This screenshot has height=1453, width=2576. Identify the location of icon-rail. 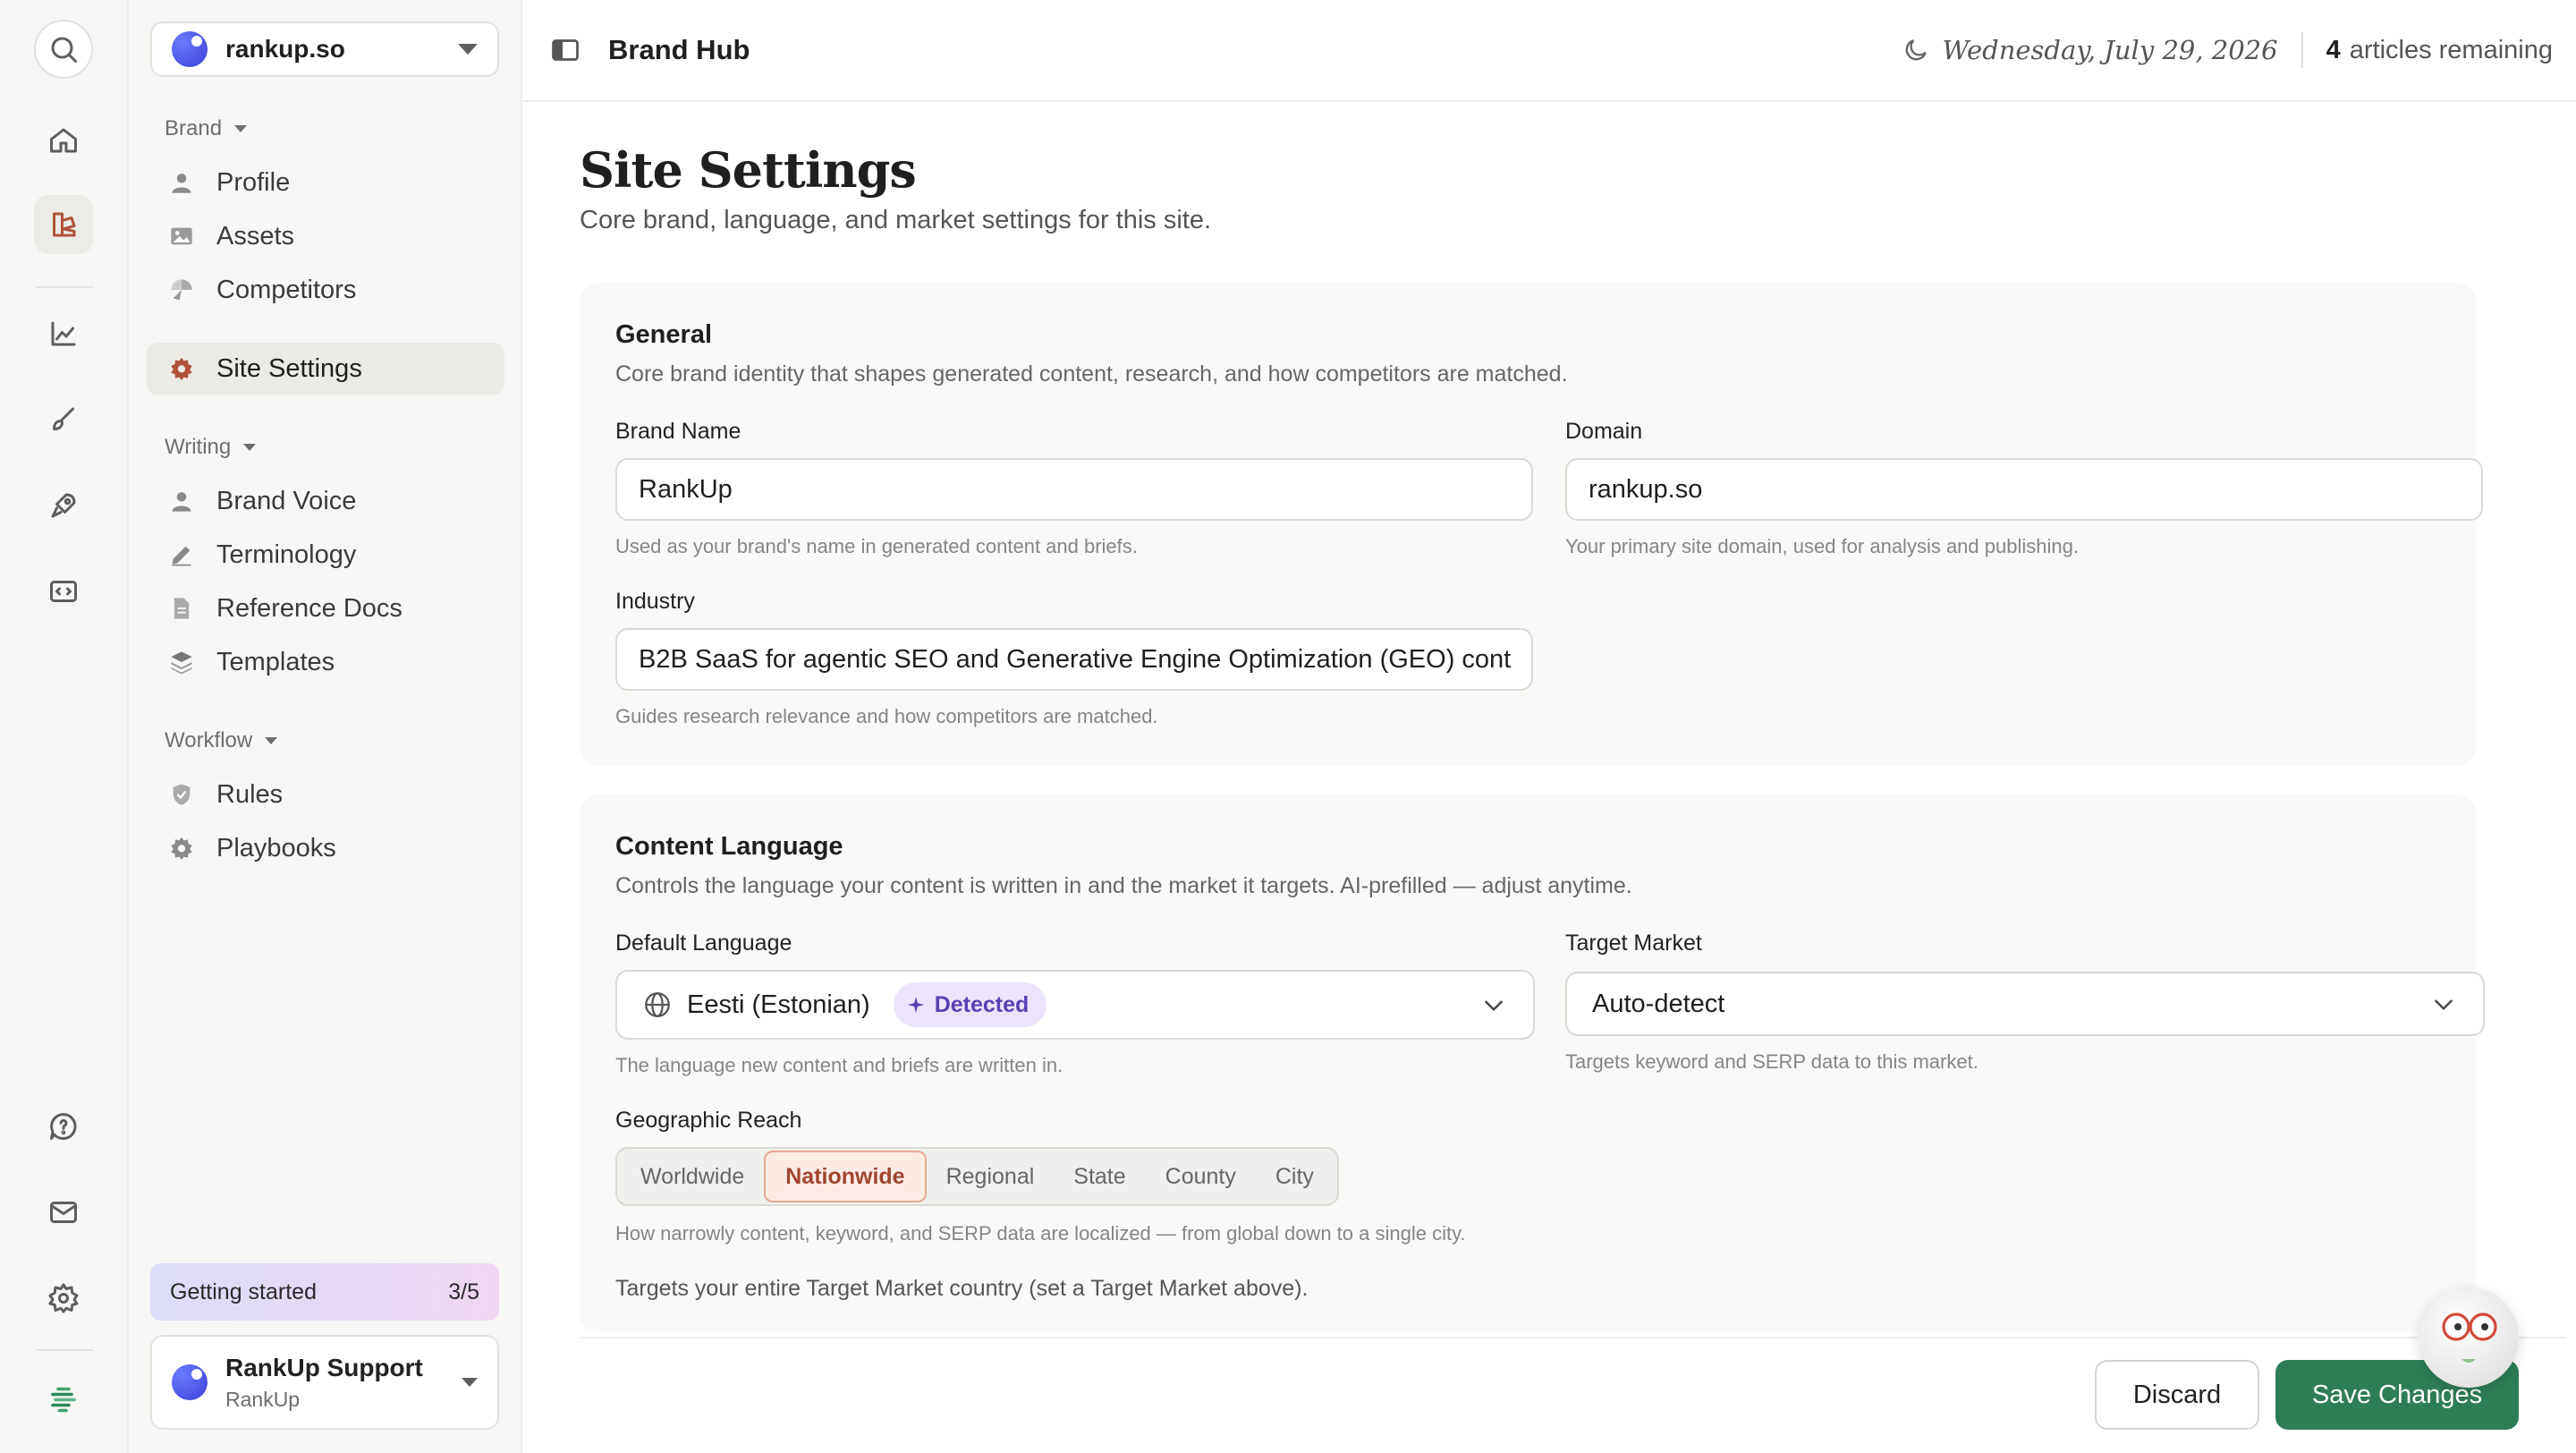
(64, 726).